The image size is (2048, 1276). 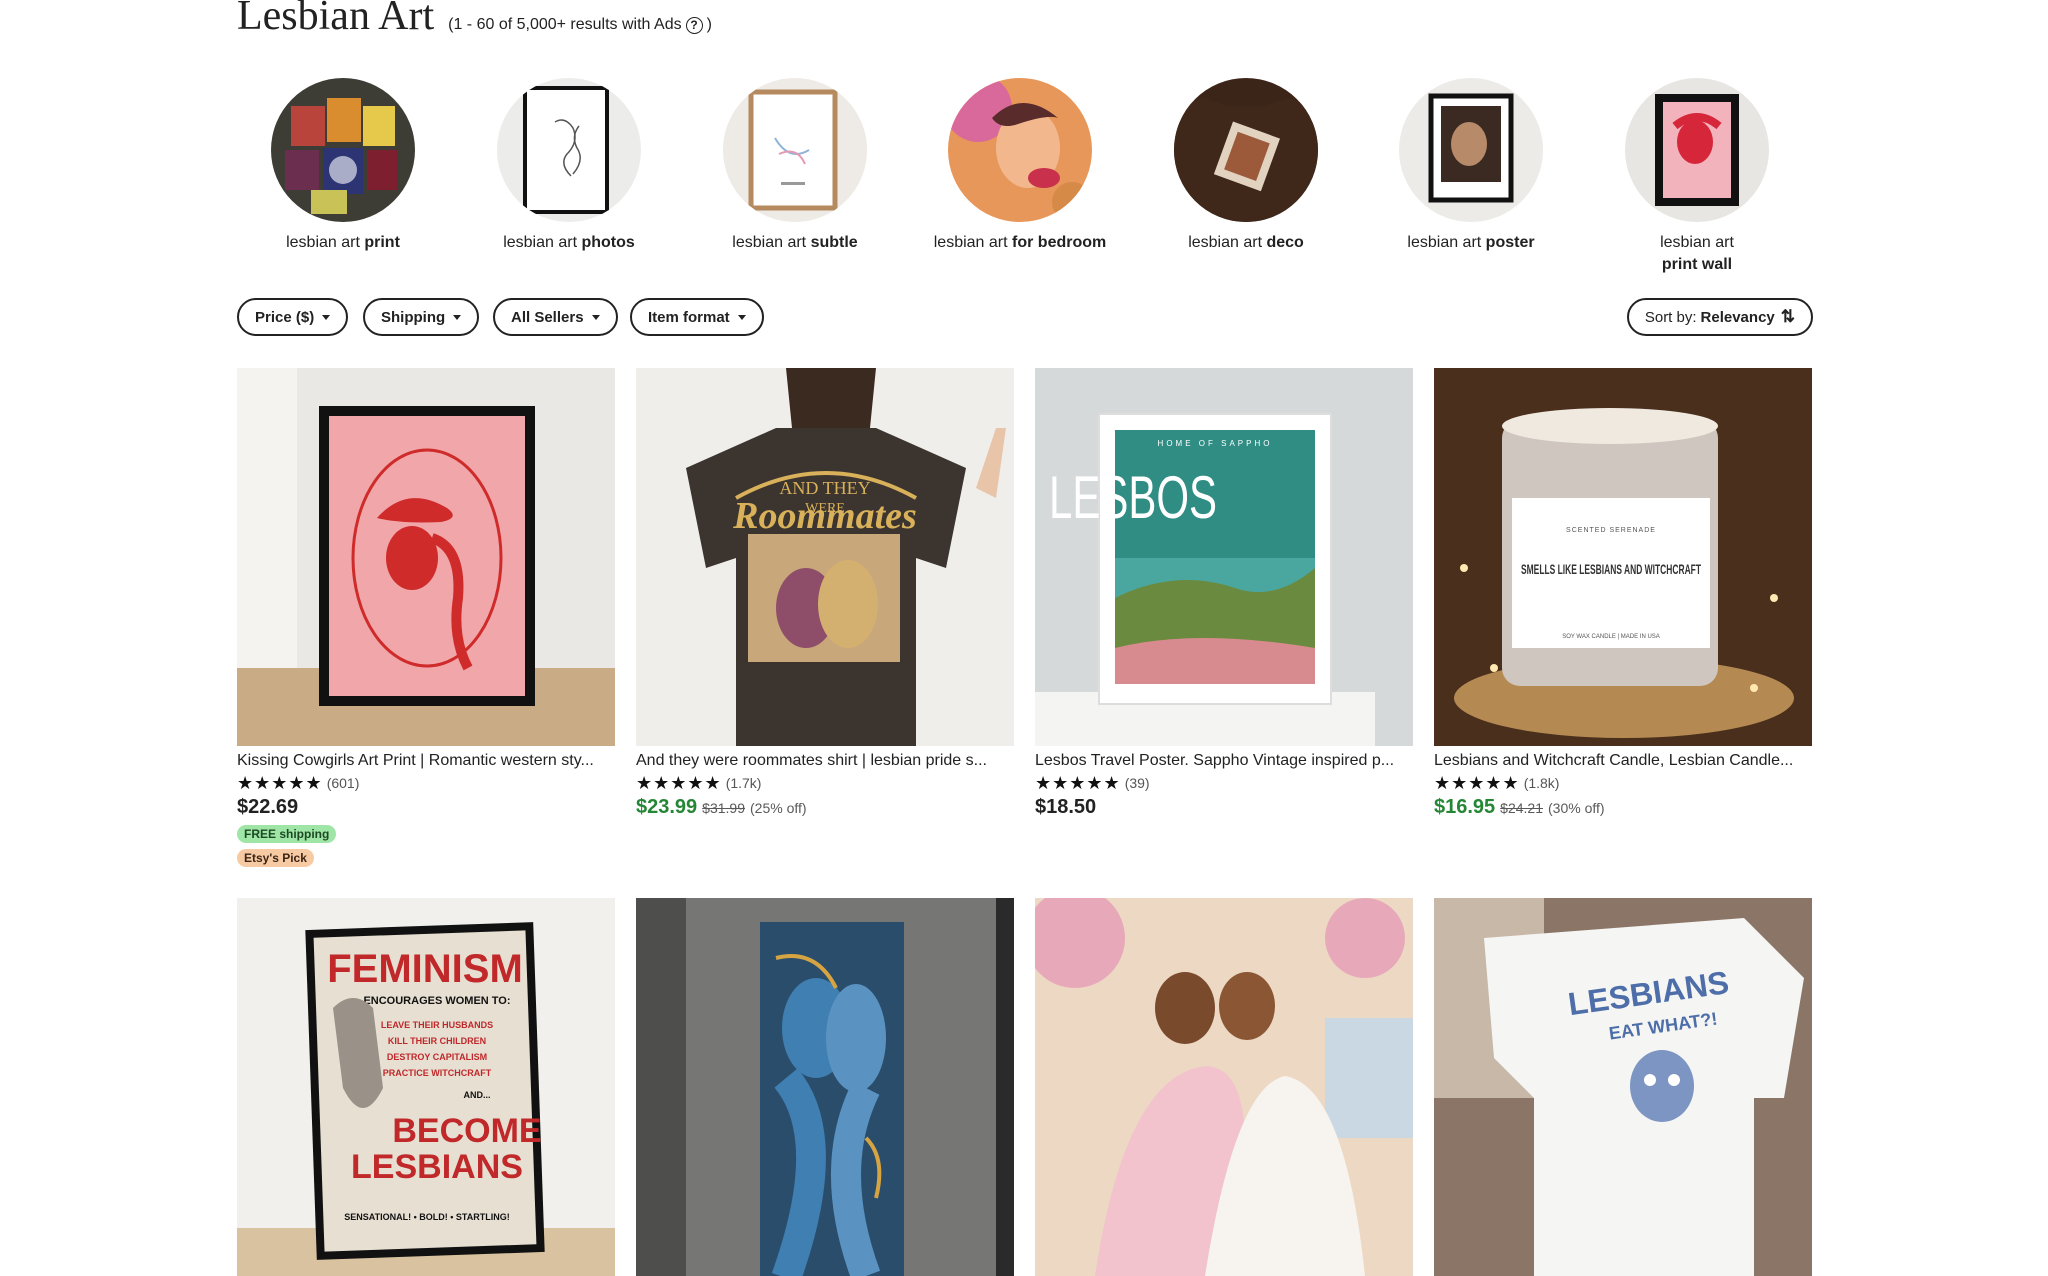 I want to click on listing-rating: ★★★★★ (601), so click(x=426, y=783).